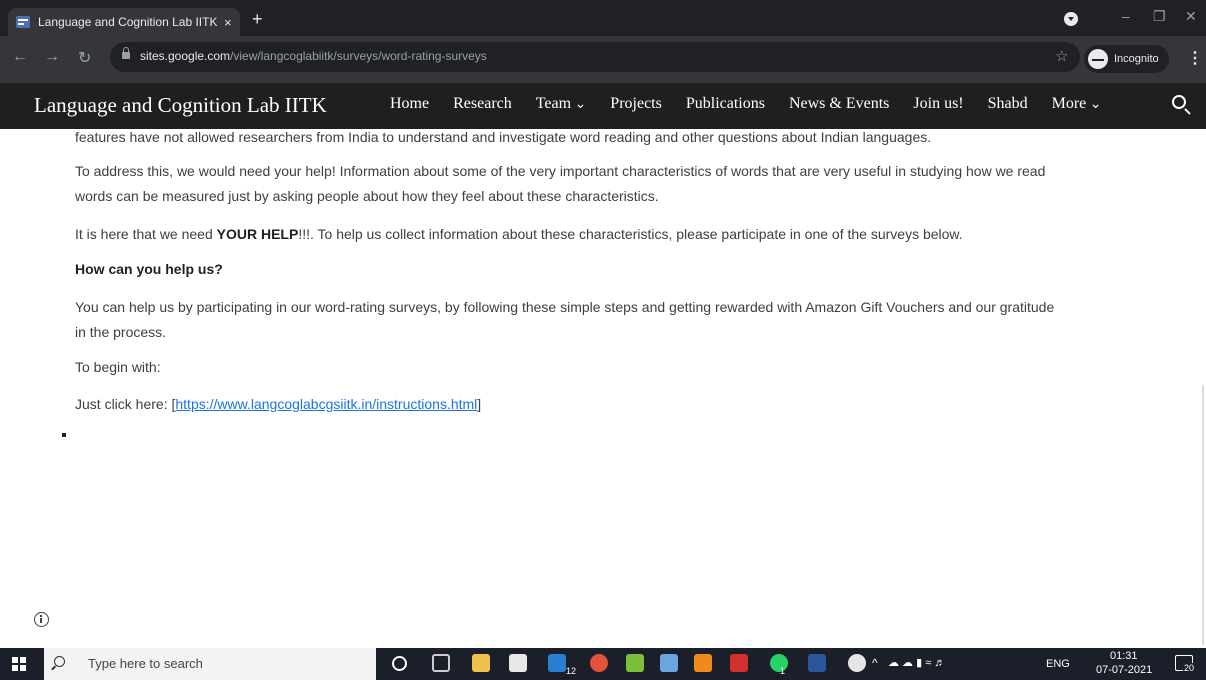 The height and width of the screenshot is (680, 1206). Describe the element at coordinates (857, 663) in the screenshot. I see `help-icon` at that location.